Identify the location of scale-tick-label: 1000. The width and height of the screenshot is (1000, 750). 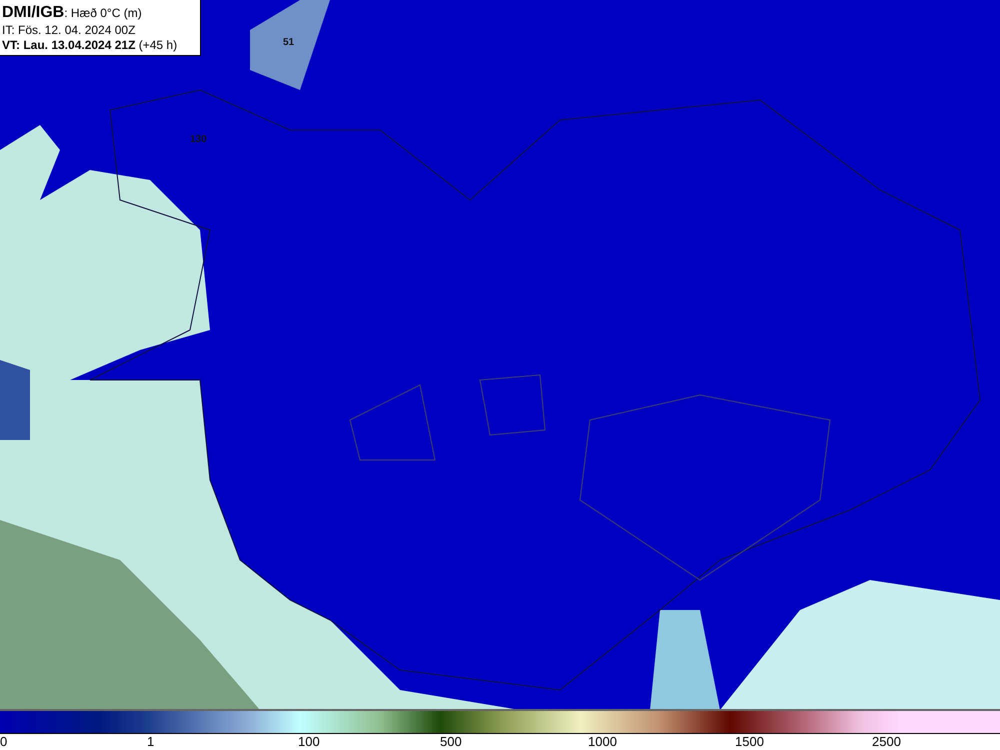
(603, 742).